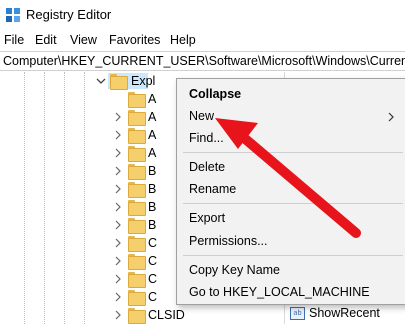 This screenshot has width=405, height=324. I want to click on menu-favorites: Favorites, so click(134, 40).